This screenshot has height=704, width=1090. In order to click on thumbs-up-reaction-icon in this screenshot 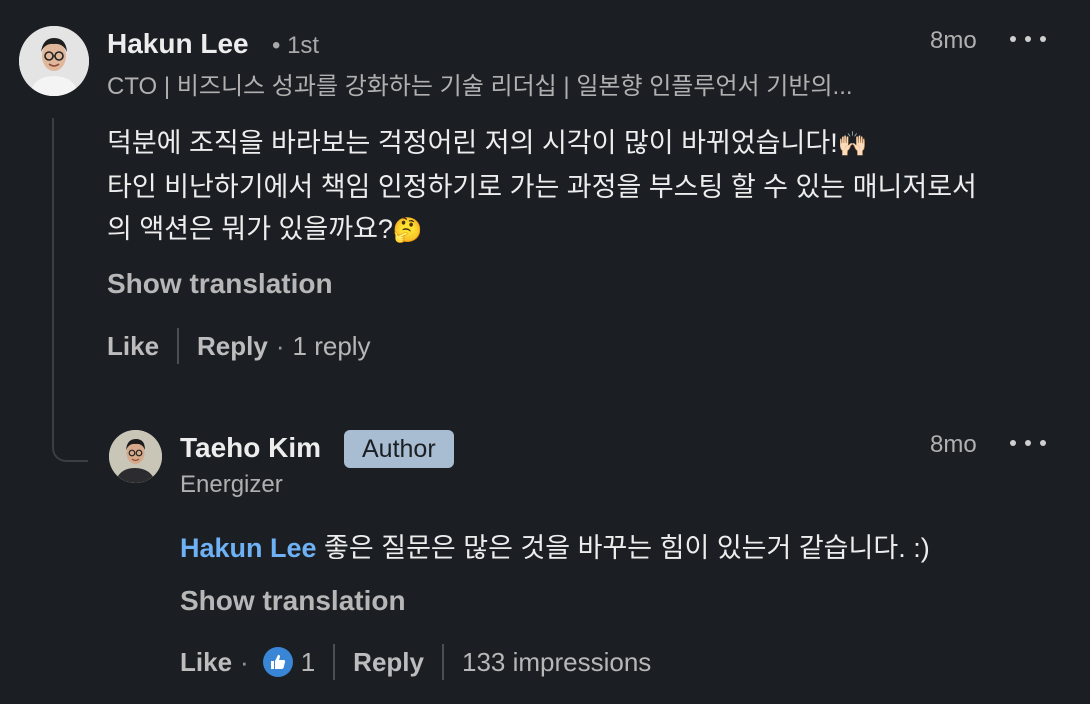, I will do `click(277, 662)`.